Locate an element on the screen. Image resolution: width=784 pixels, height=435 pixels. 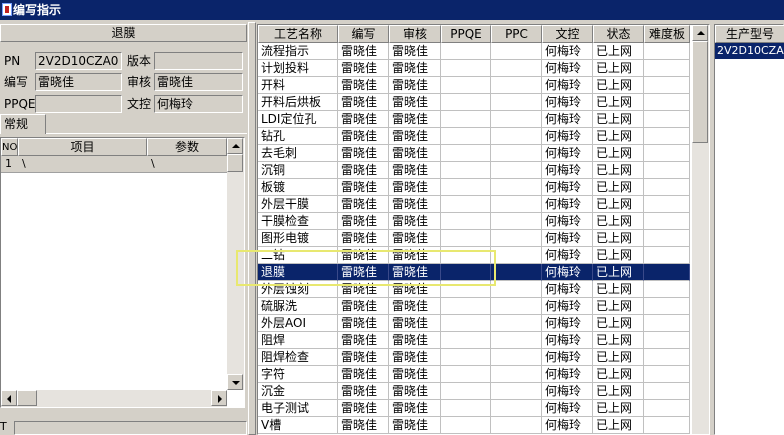
model-list-header: 生产型号 is located at coordinates (749, 34).